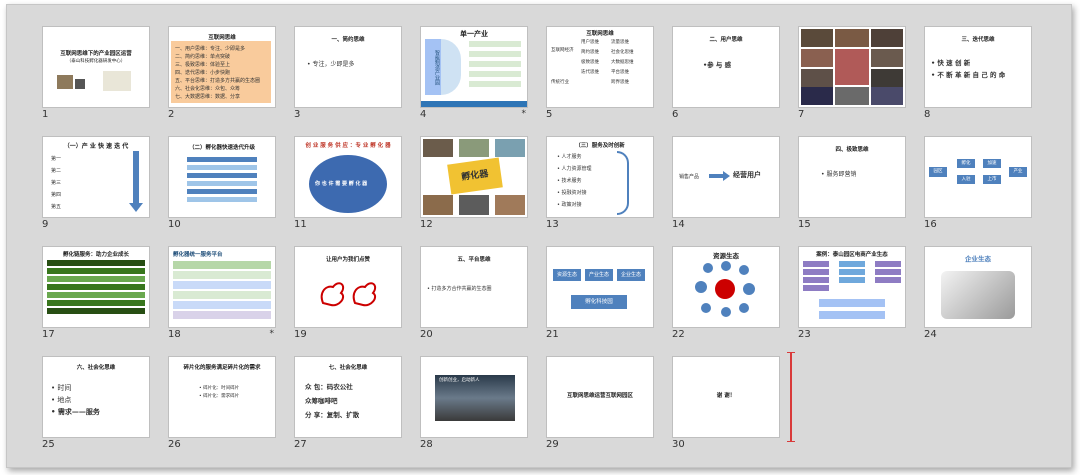  I want to click on animation-star-icon: *, so click(524, 114).